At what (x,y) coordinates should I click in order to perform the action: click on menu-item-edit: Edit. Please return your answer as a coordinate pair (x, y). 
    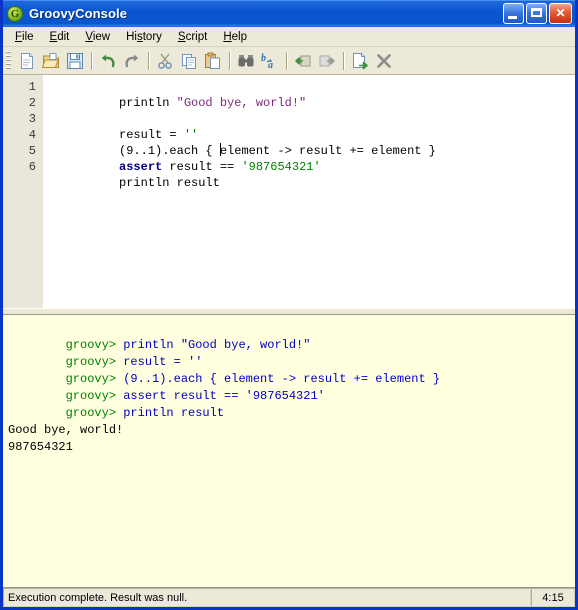
    Looking at the image, I should click on (60, 37).